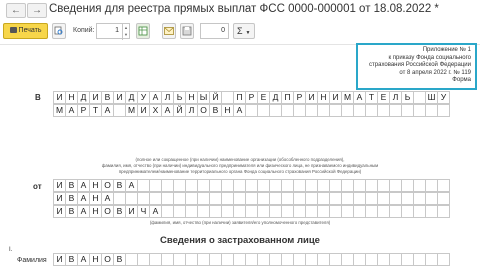 Image resolution: width=480 pixels, height=267 pixels. What do you see at coordinates (223, 30) in the screenshot?
I see `number-value: 0` at bounding box center [223, 30].